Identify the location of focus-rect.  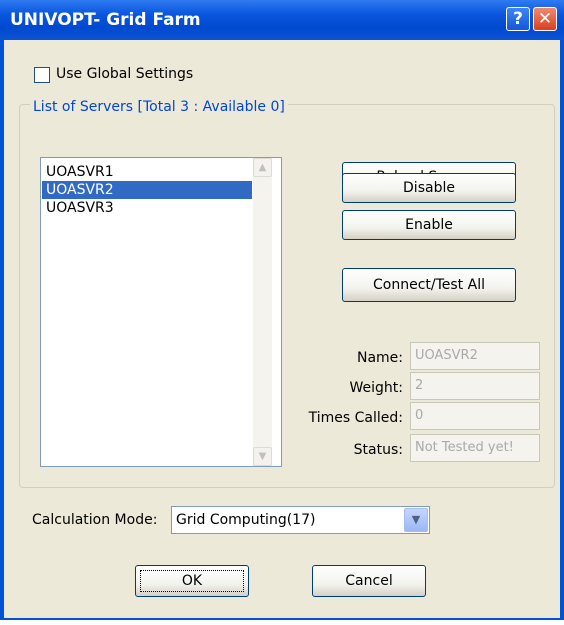
(192, 581).